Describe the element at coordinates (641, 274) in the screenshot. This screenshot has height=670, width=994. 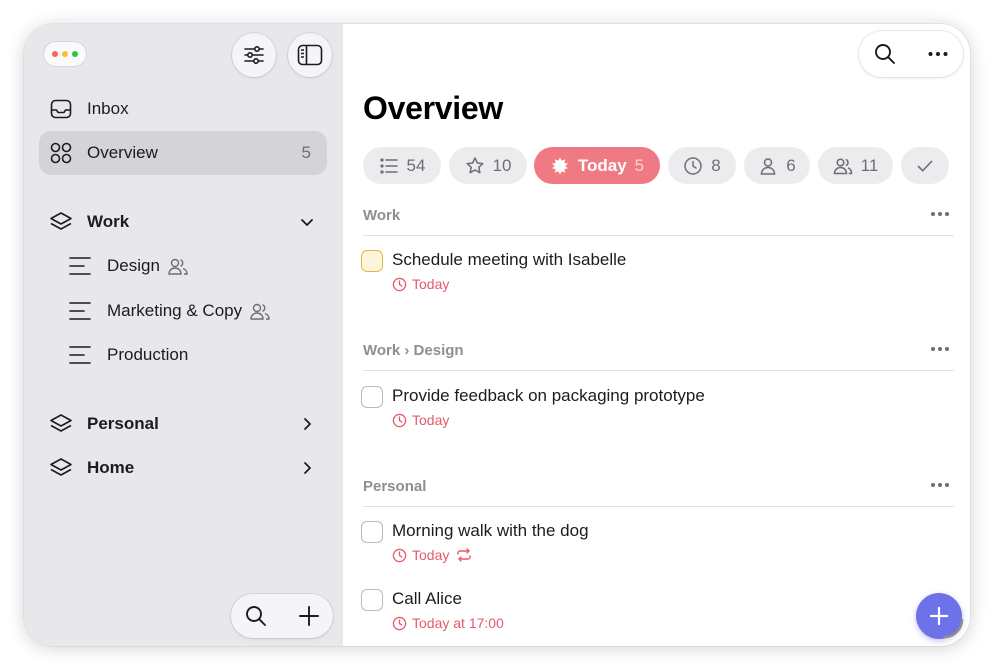
I see `task-item: Schedule meeting with Isabelle Today` at that location.